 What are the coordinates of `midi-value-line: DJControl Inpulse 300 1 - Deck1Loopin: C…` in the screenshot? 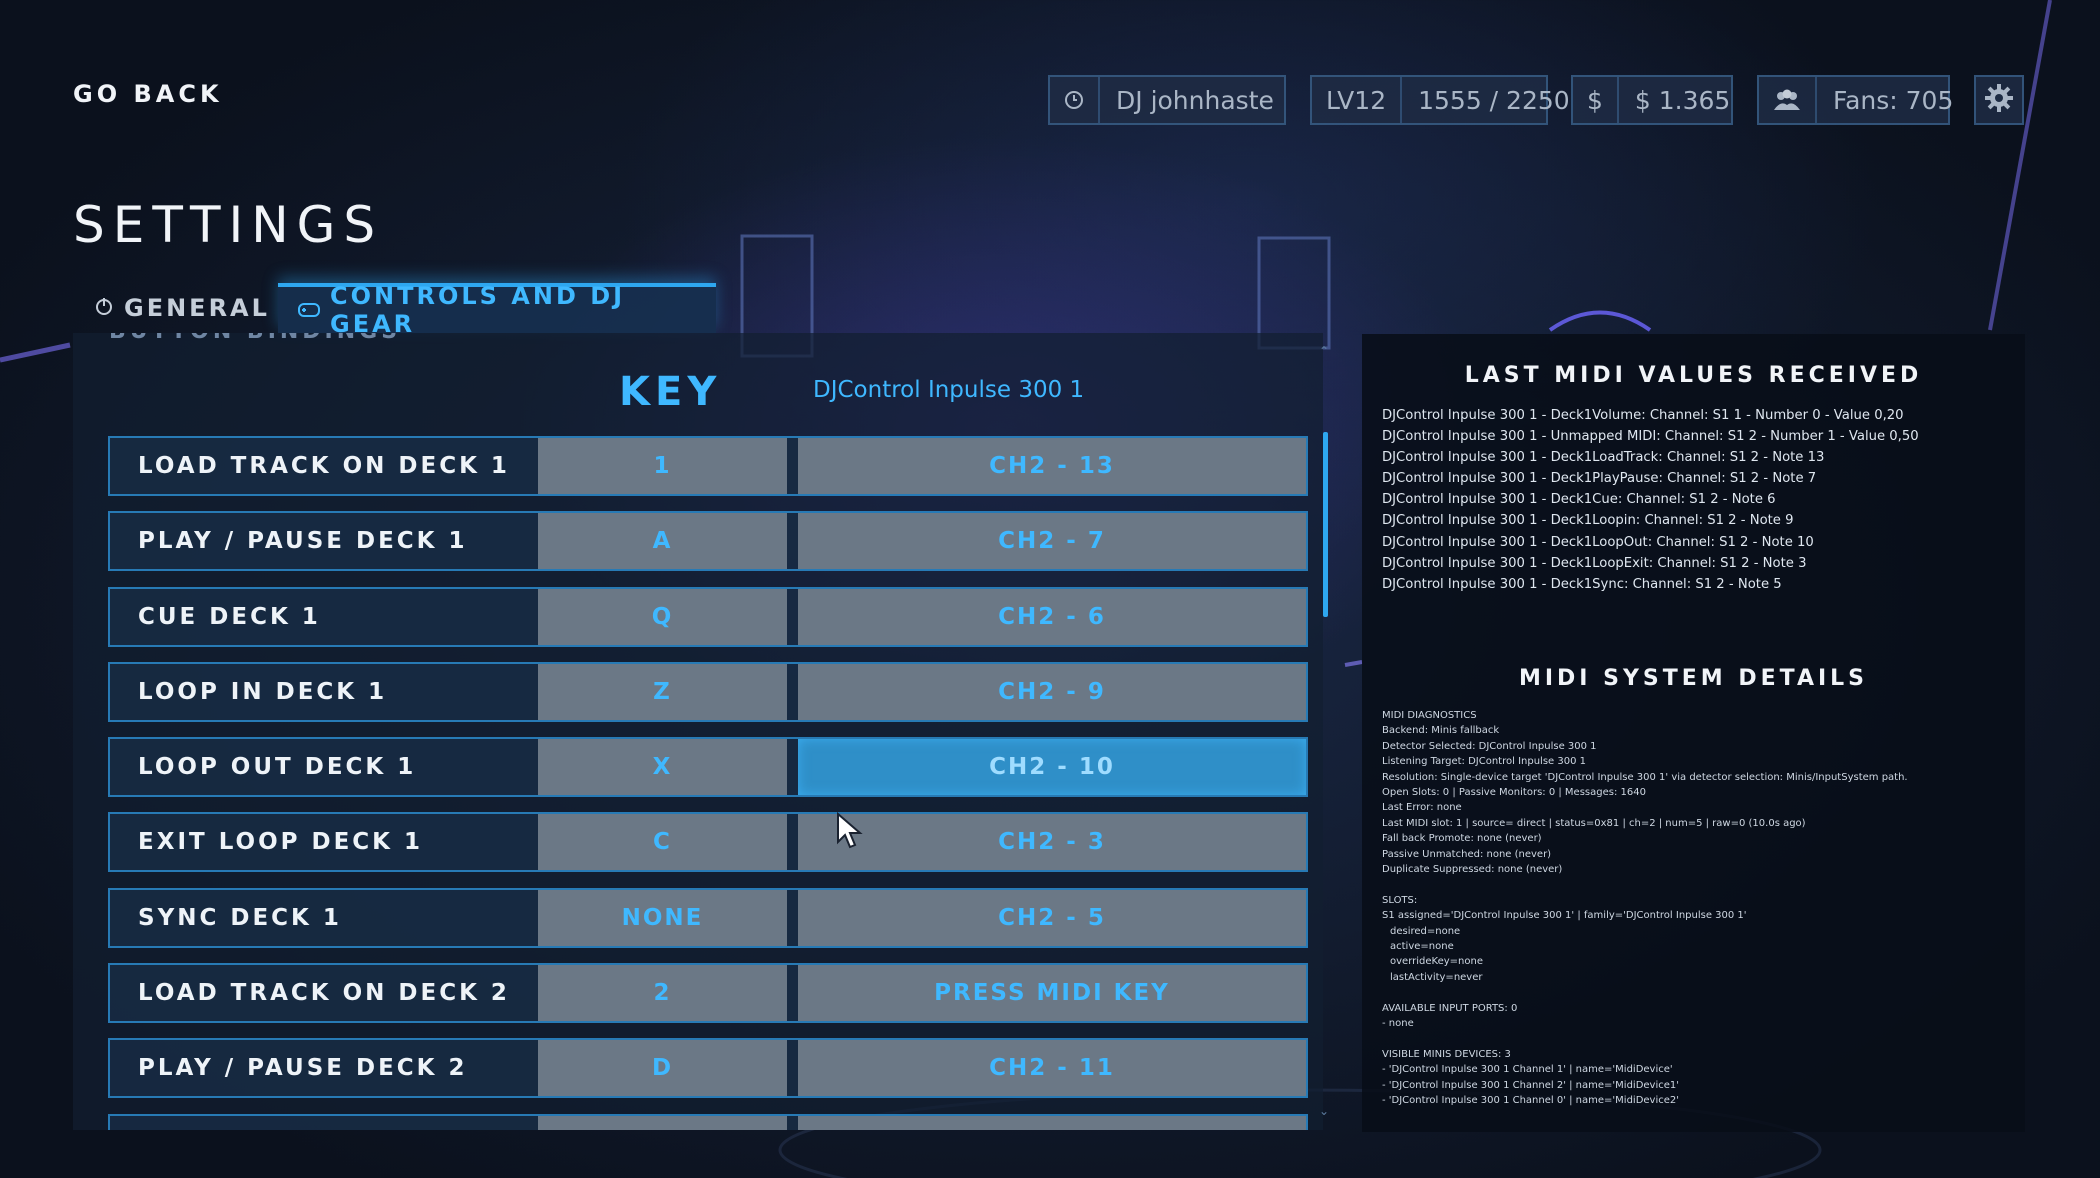 It's located at (1588, 521).